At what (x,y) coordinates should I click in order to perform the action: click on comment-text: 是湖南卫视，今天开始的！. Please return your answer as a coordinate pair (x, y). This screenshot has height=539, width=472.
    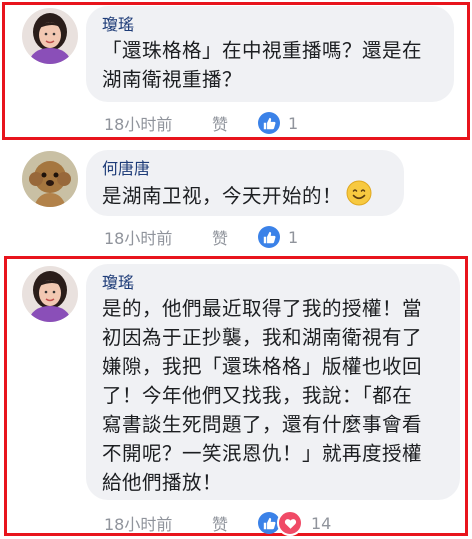
    Looking at the image, I should click on (245, 197).